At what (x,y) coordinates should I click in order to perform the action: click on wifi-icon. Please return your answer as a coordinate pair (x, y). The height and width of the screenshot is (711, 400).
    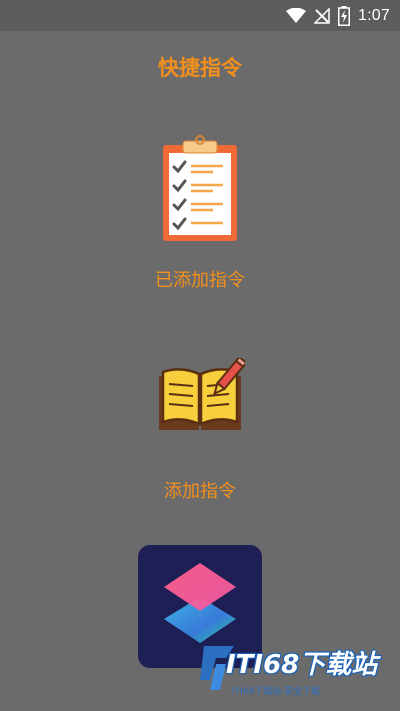
    Looking at the image, I should click on (296, 15).